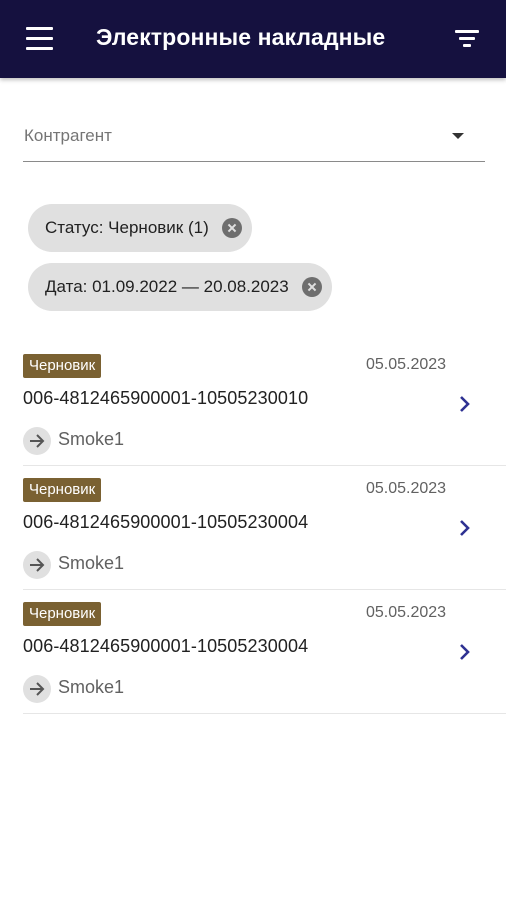  Describe the element at coordinates (166, 398) in the screenshot. I see `invoice-number: 006-4812465900001-10505230010` at that location.